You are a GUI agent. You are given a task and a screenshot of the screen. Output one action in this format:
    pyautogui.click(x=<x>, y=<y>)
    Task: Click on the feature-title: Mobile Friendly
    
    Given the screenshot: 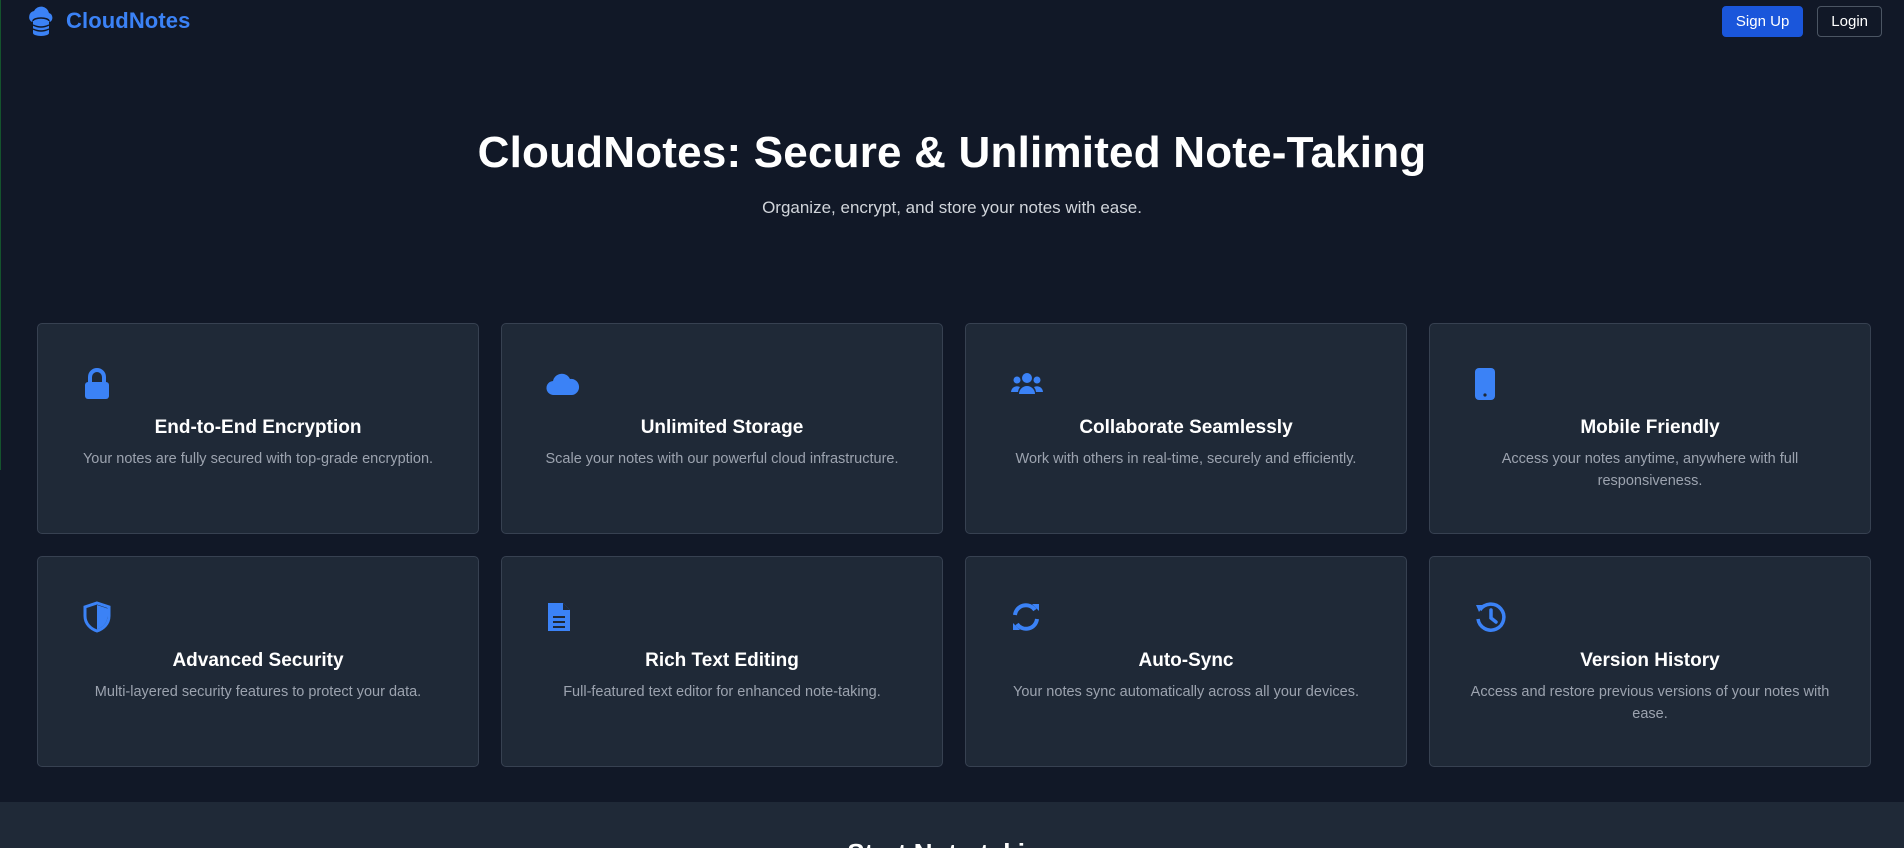 What is the action you would take?
    pyautogui.click(x=1650, y=427)
    